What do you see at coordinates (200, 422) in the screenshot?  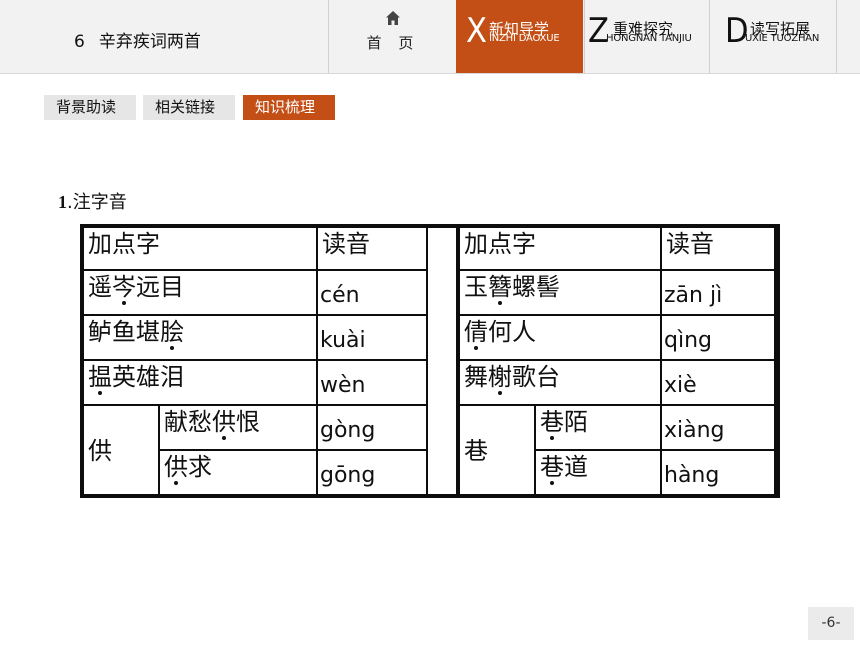 I see `word-char: 愁` at bounding box center [200, 422].